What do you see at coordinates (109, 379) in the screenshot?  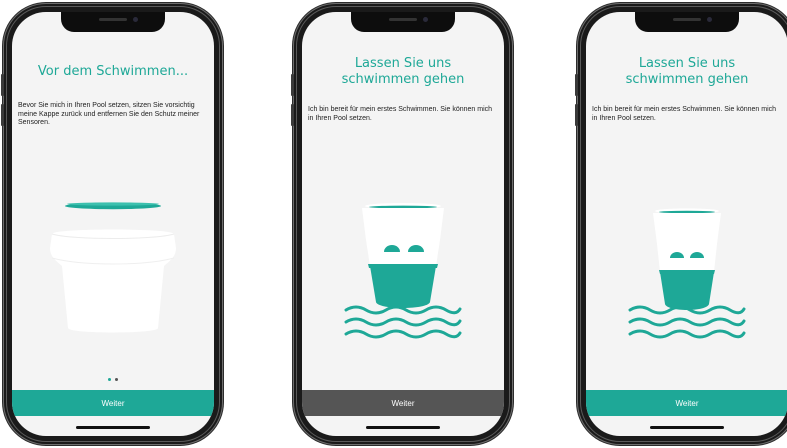 I see `page-dot-active` at bounding box center [109, 379].